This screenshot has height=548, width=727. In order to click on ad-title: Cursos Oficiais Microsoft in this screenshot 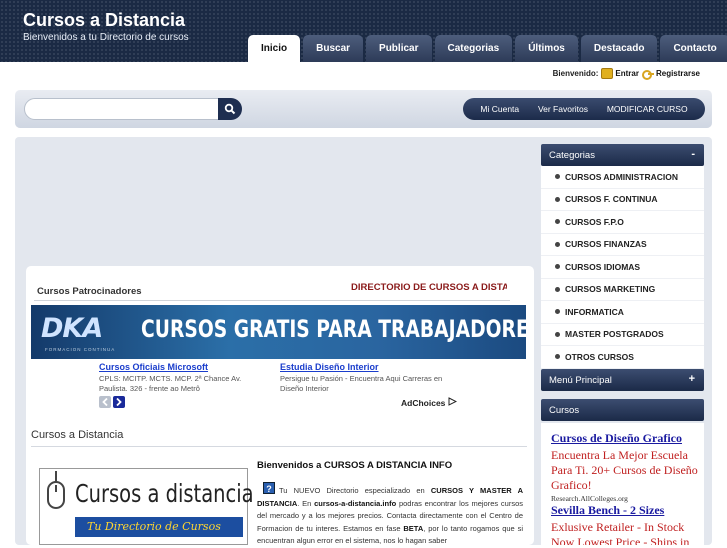, I will do `click(181, 367)`.